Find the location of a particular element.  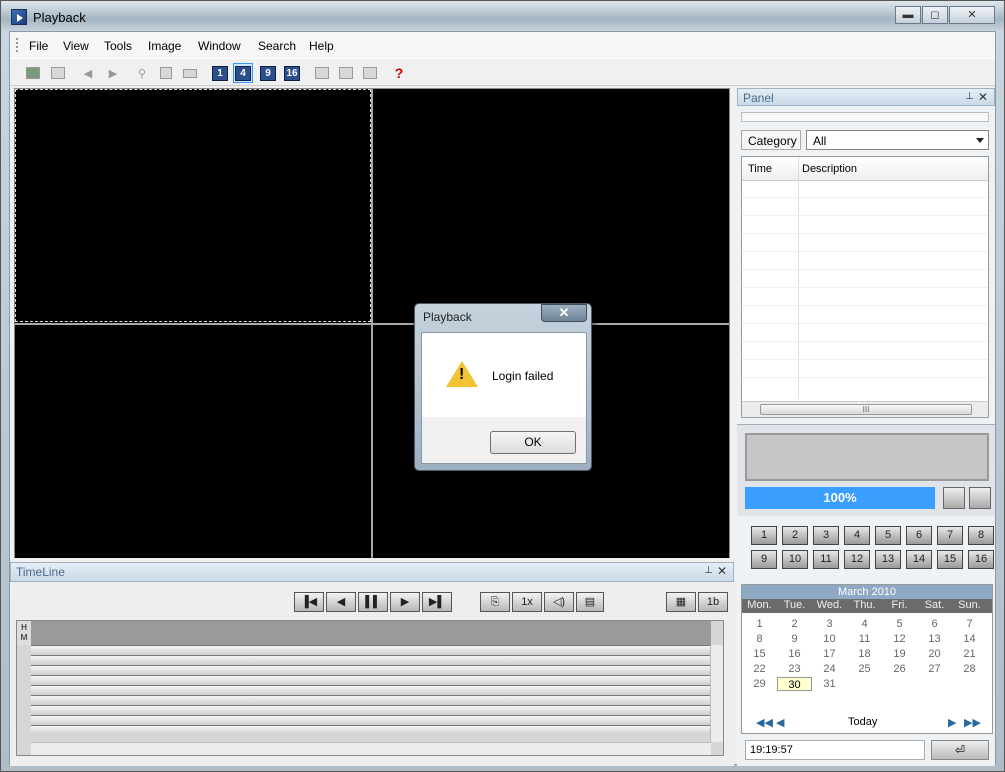

channel-3-button: 3 is located at coordinates (826, 535).